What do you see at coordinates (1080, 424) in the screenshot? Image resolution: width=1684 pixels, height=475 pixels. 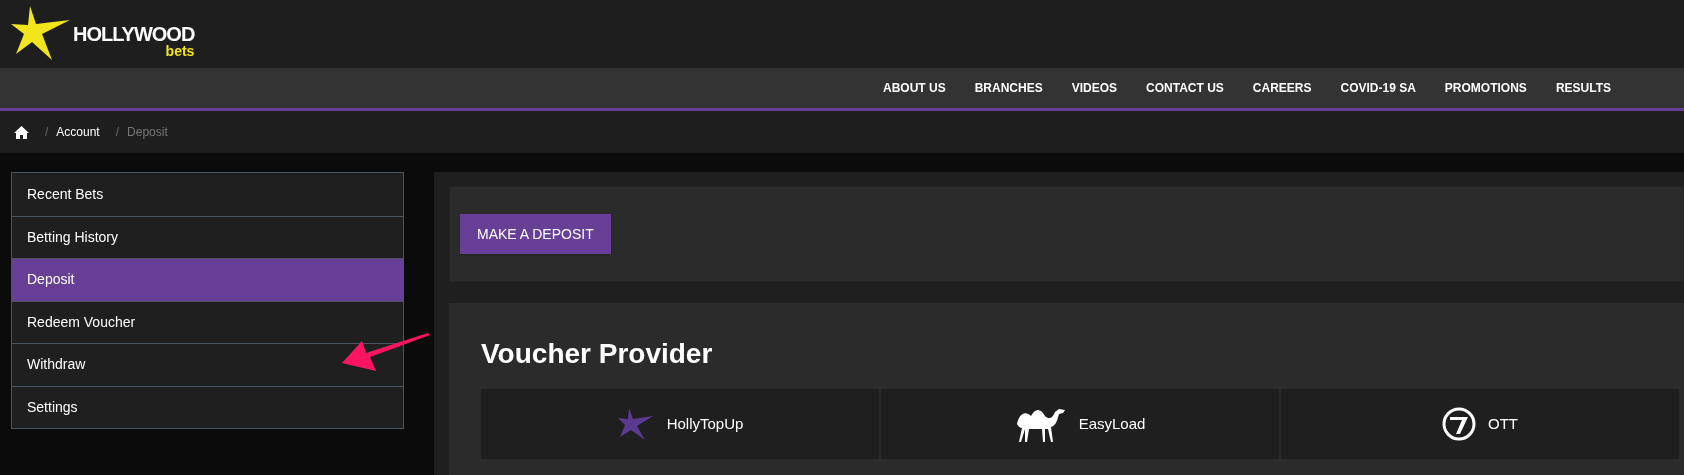 I see `provider-tile: EasyLoad` at bounding box center [1080, 424].